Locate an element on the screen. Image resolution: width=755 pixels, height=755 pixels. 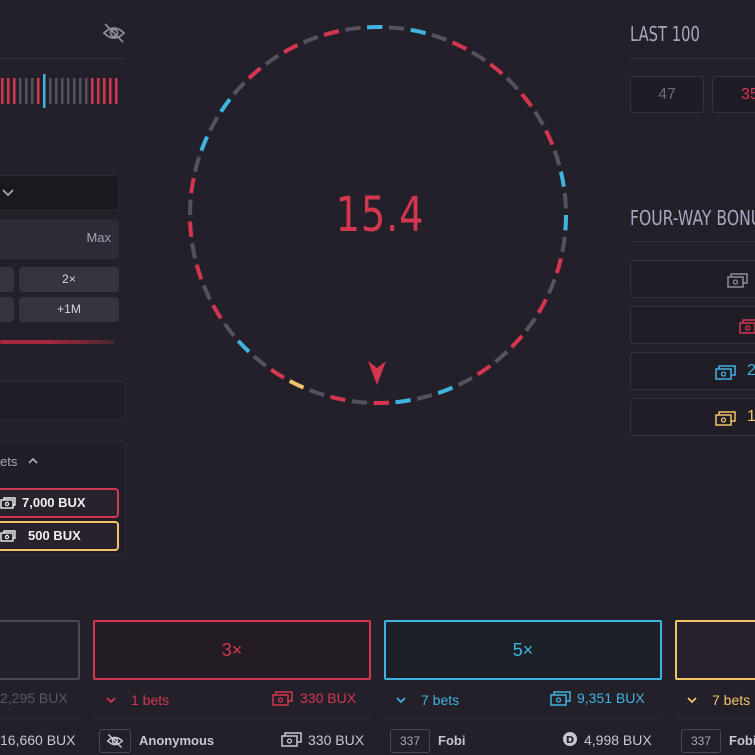
bet-slider is located at coordinates (57, 342).